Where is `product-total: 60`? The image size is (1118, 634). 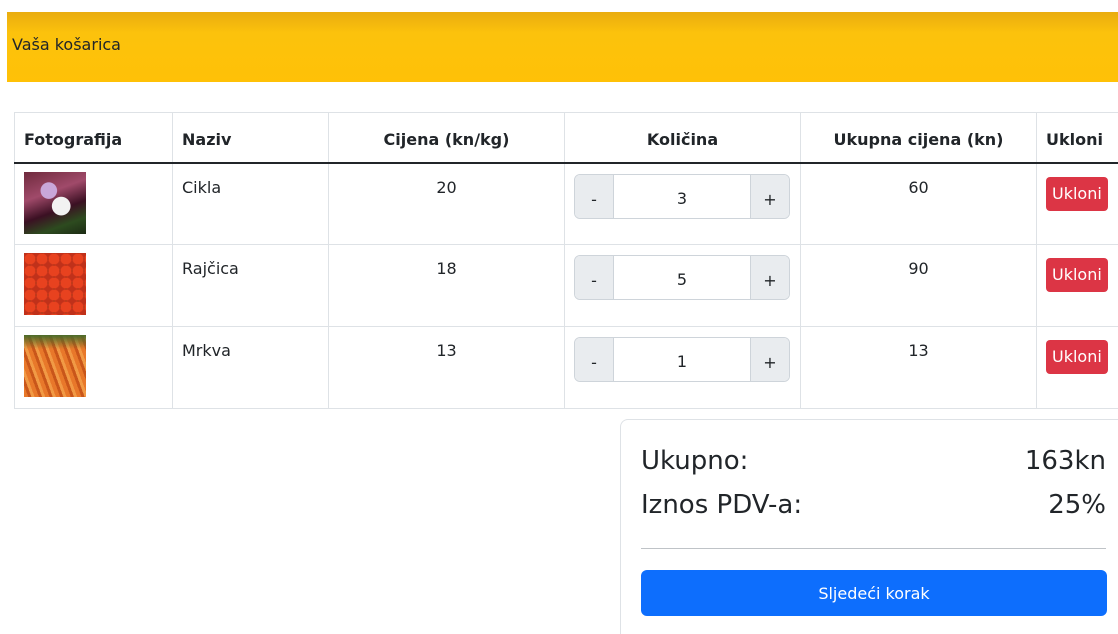 product-total: 60 is located at coordinates (919, 204).